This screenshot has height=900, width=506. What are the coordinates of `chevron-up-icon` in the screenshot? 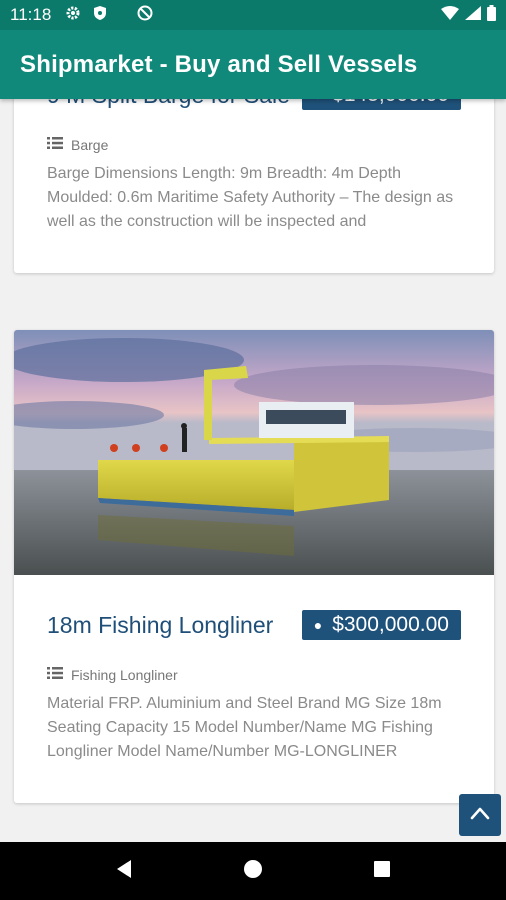 It's located at (480, 815).